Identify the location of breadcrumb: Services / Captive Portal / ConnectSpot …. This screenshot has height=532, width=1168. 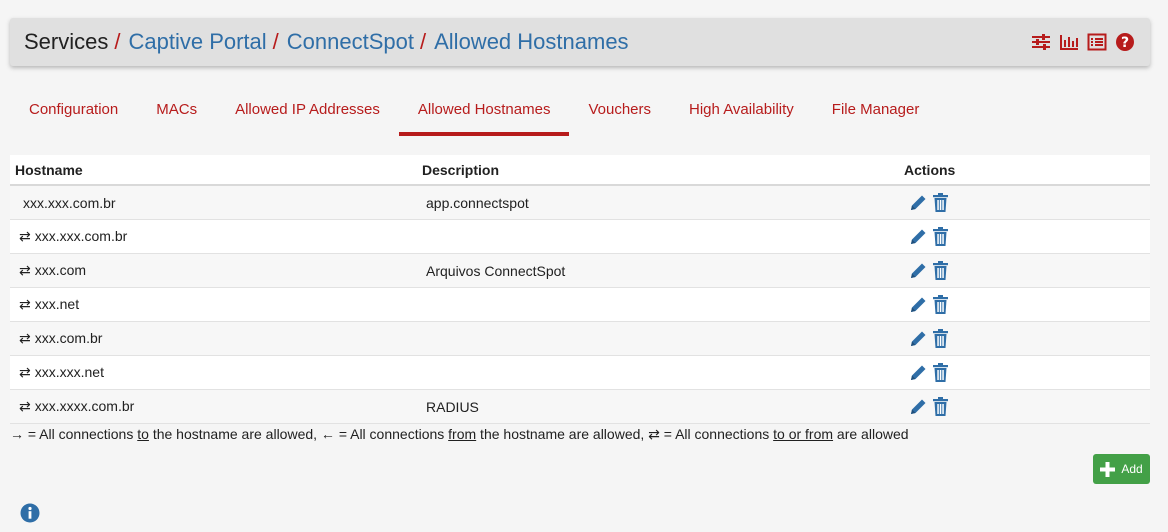
(326, 42).